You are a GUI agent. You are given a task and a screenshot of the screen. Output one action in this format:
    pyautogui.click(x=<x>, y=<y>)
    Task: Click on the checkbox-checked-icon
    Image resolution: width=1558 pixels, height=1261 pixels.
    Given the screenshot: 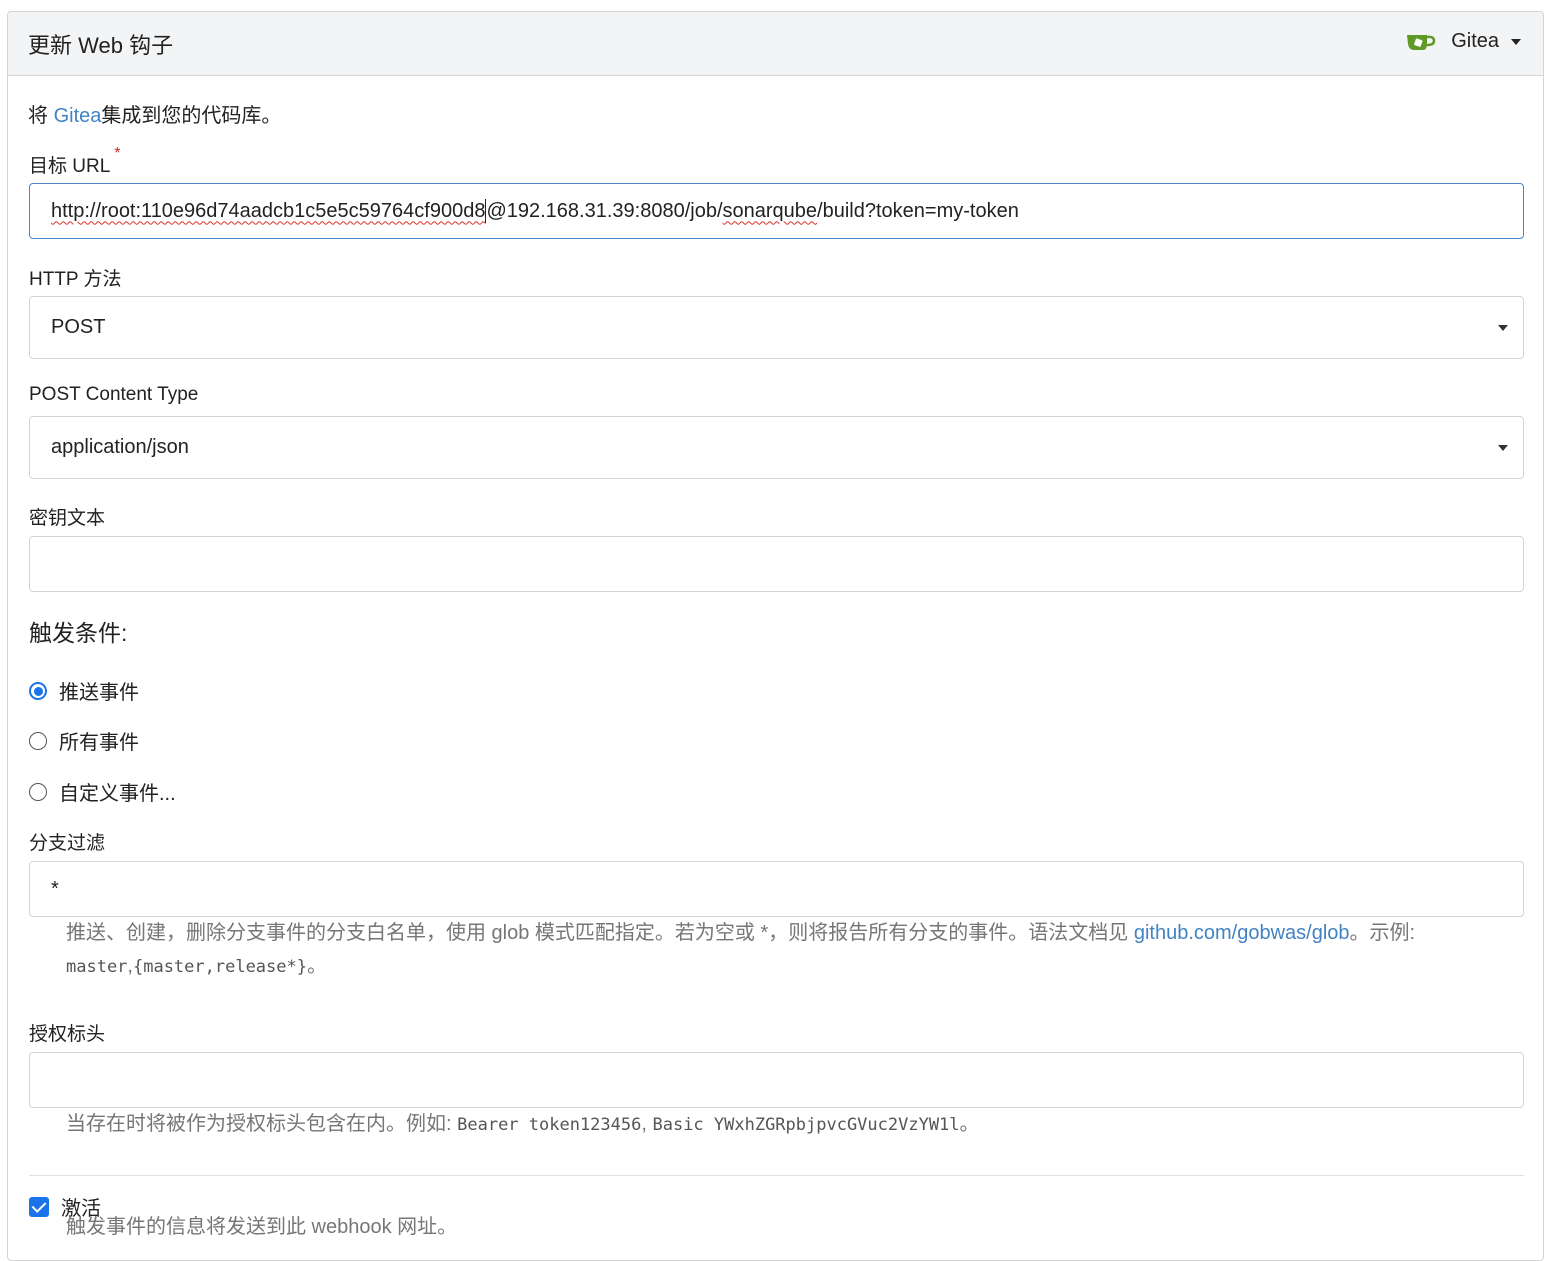 What is the action you would take?
    pyautogui.click(x=39, y=1206)
    